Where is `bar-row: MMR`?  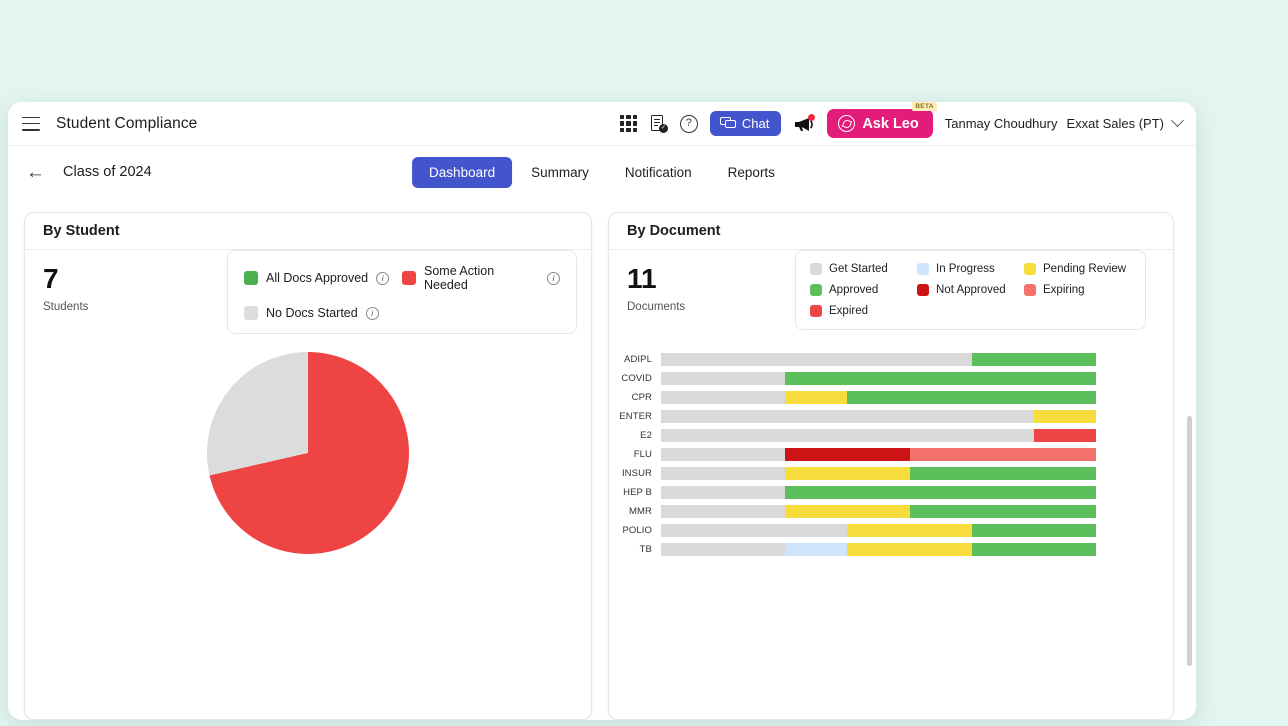
bar-row: MMR is located at coordinates (891, 511).